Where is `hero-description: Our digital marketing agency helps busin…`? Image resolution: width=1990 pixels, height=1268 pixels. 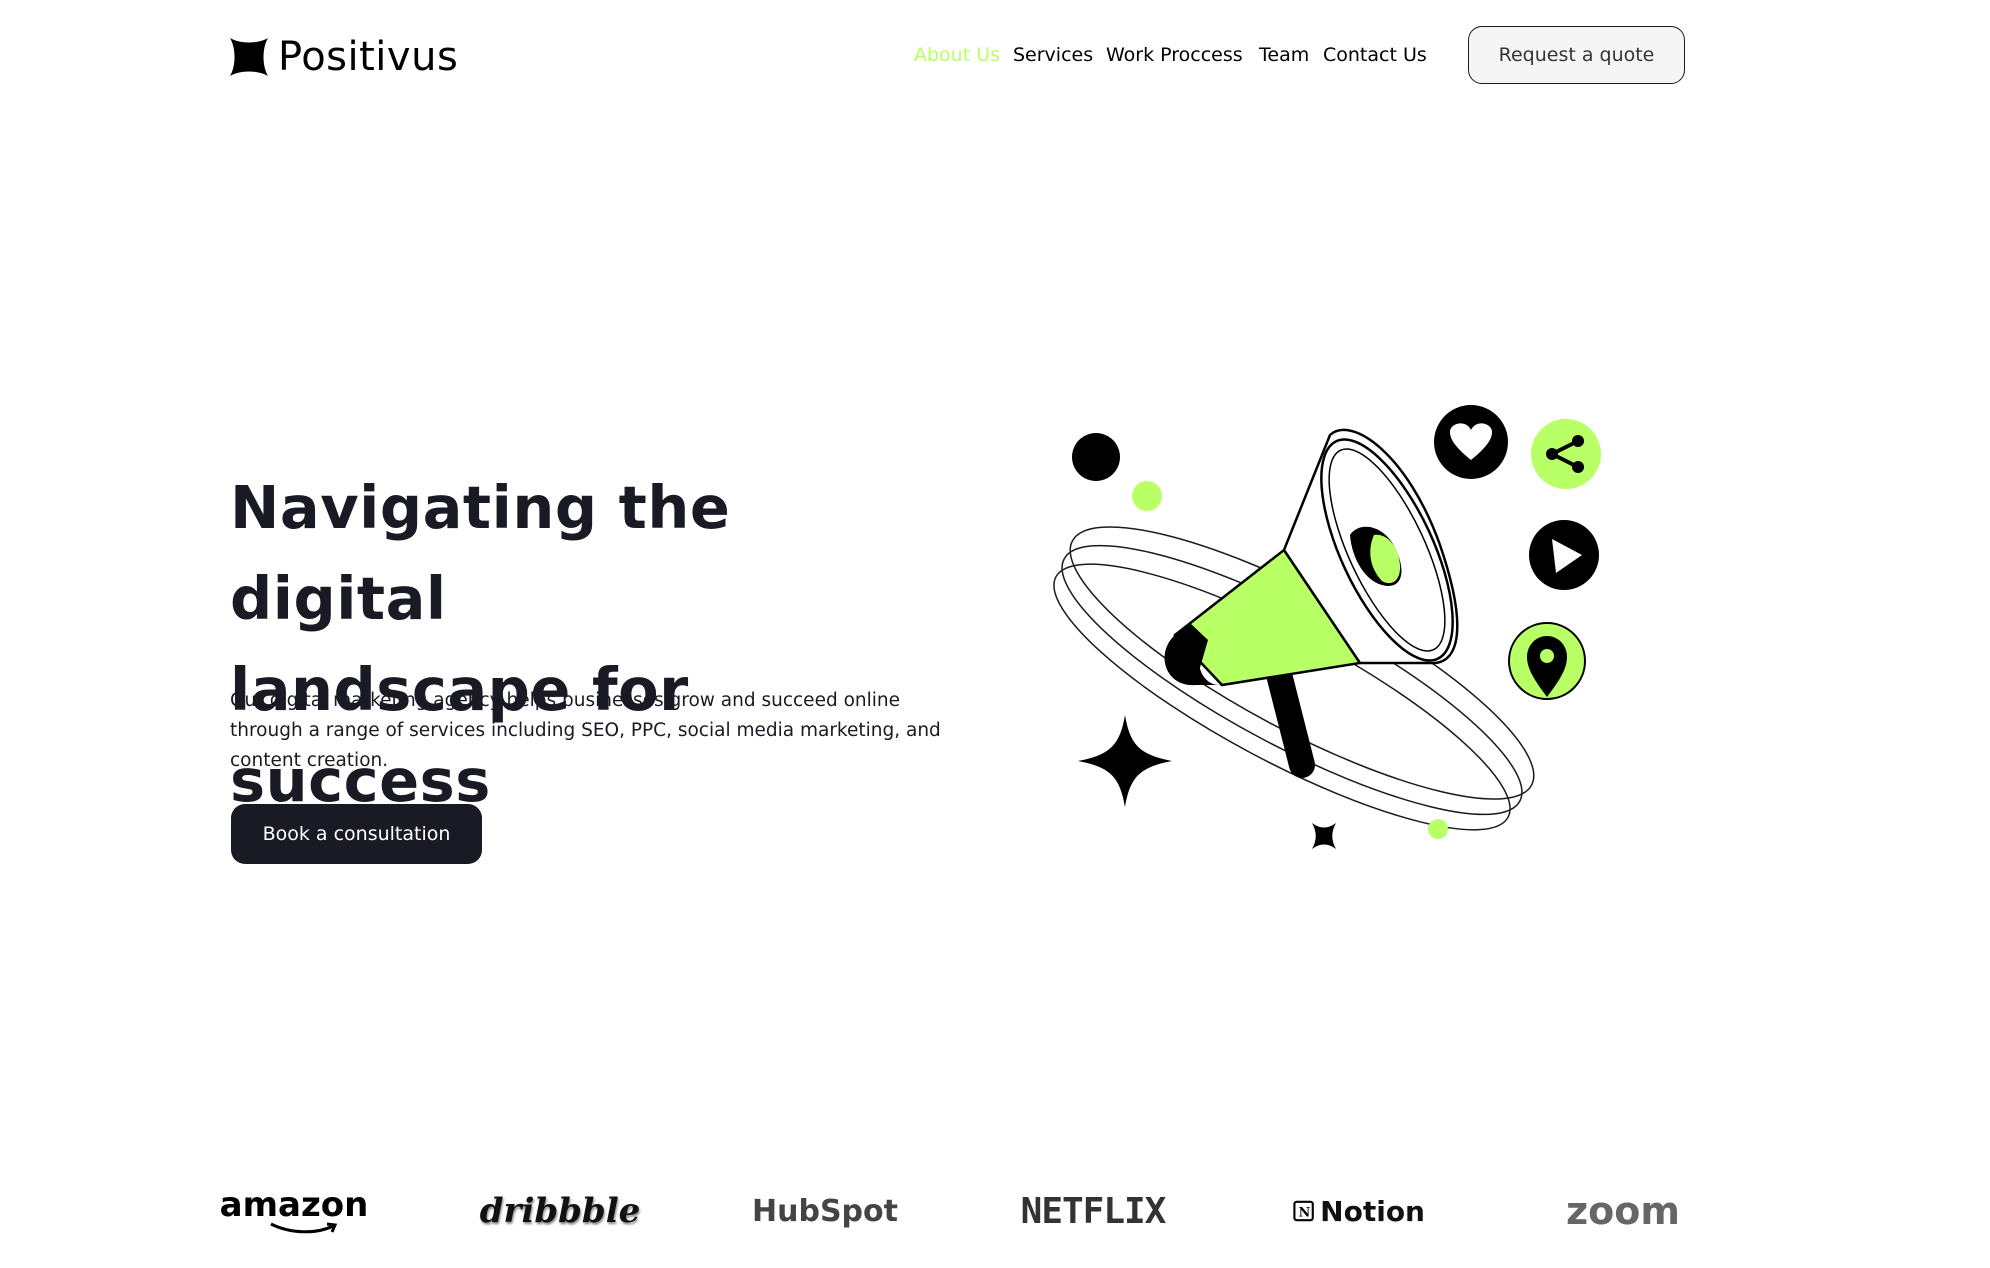 hero-description: Our digital marketing agency helps busin… is located at coordinates (585, 730).